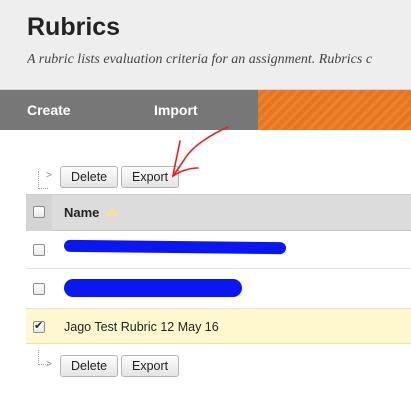  Describe the element at coordinates (141, 327) in the screenshot. I see `row-label: Jago Test Rubric 12 May 16` at that location.